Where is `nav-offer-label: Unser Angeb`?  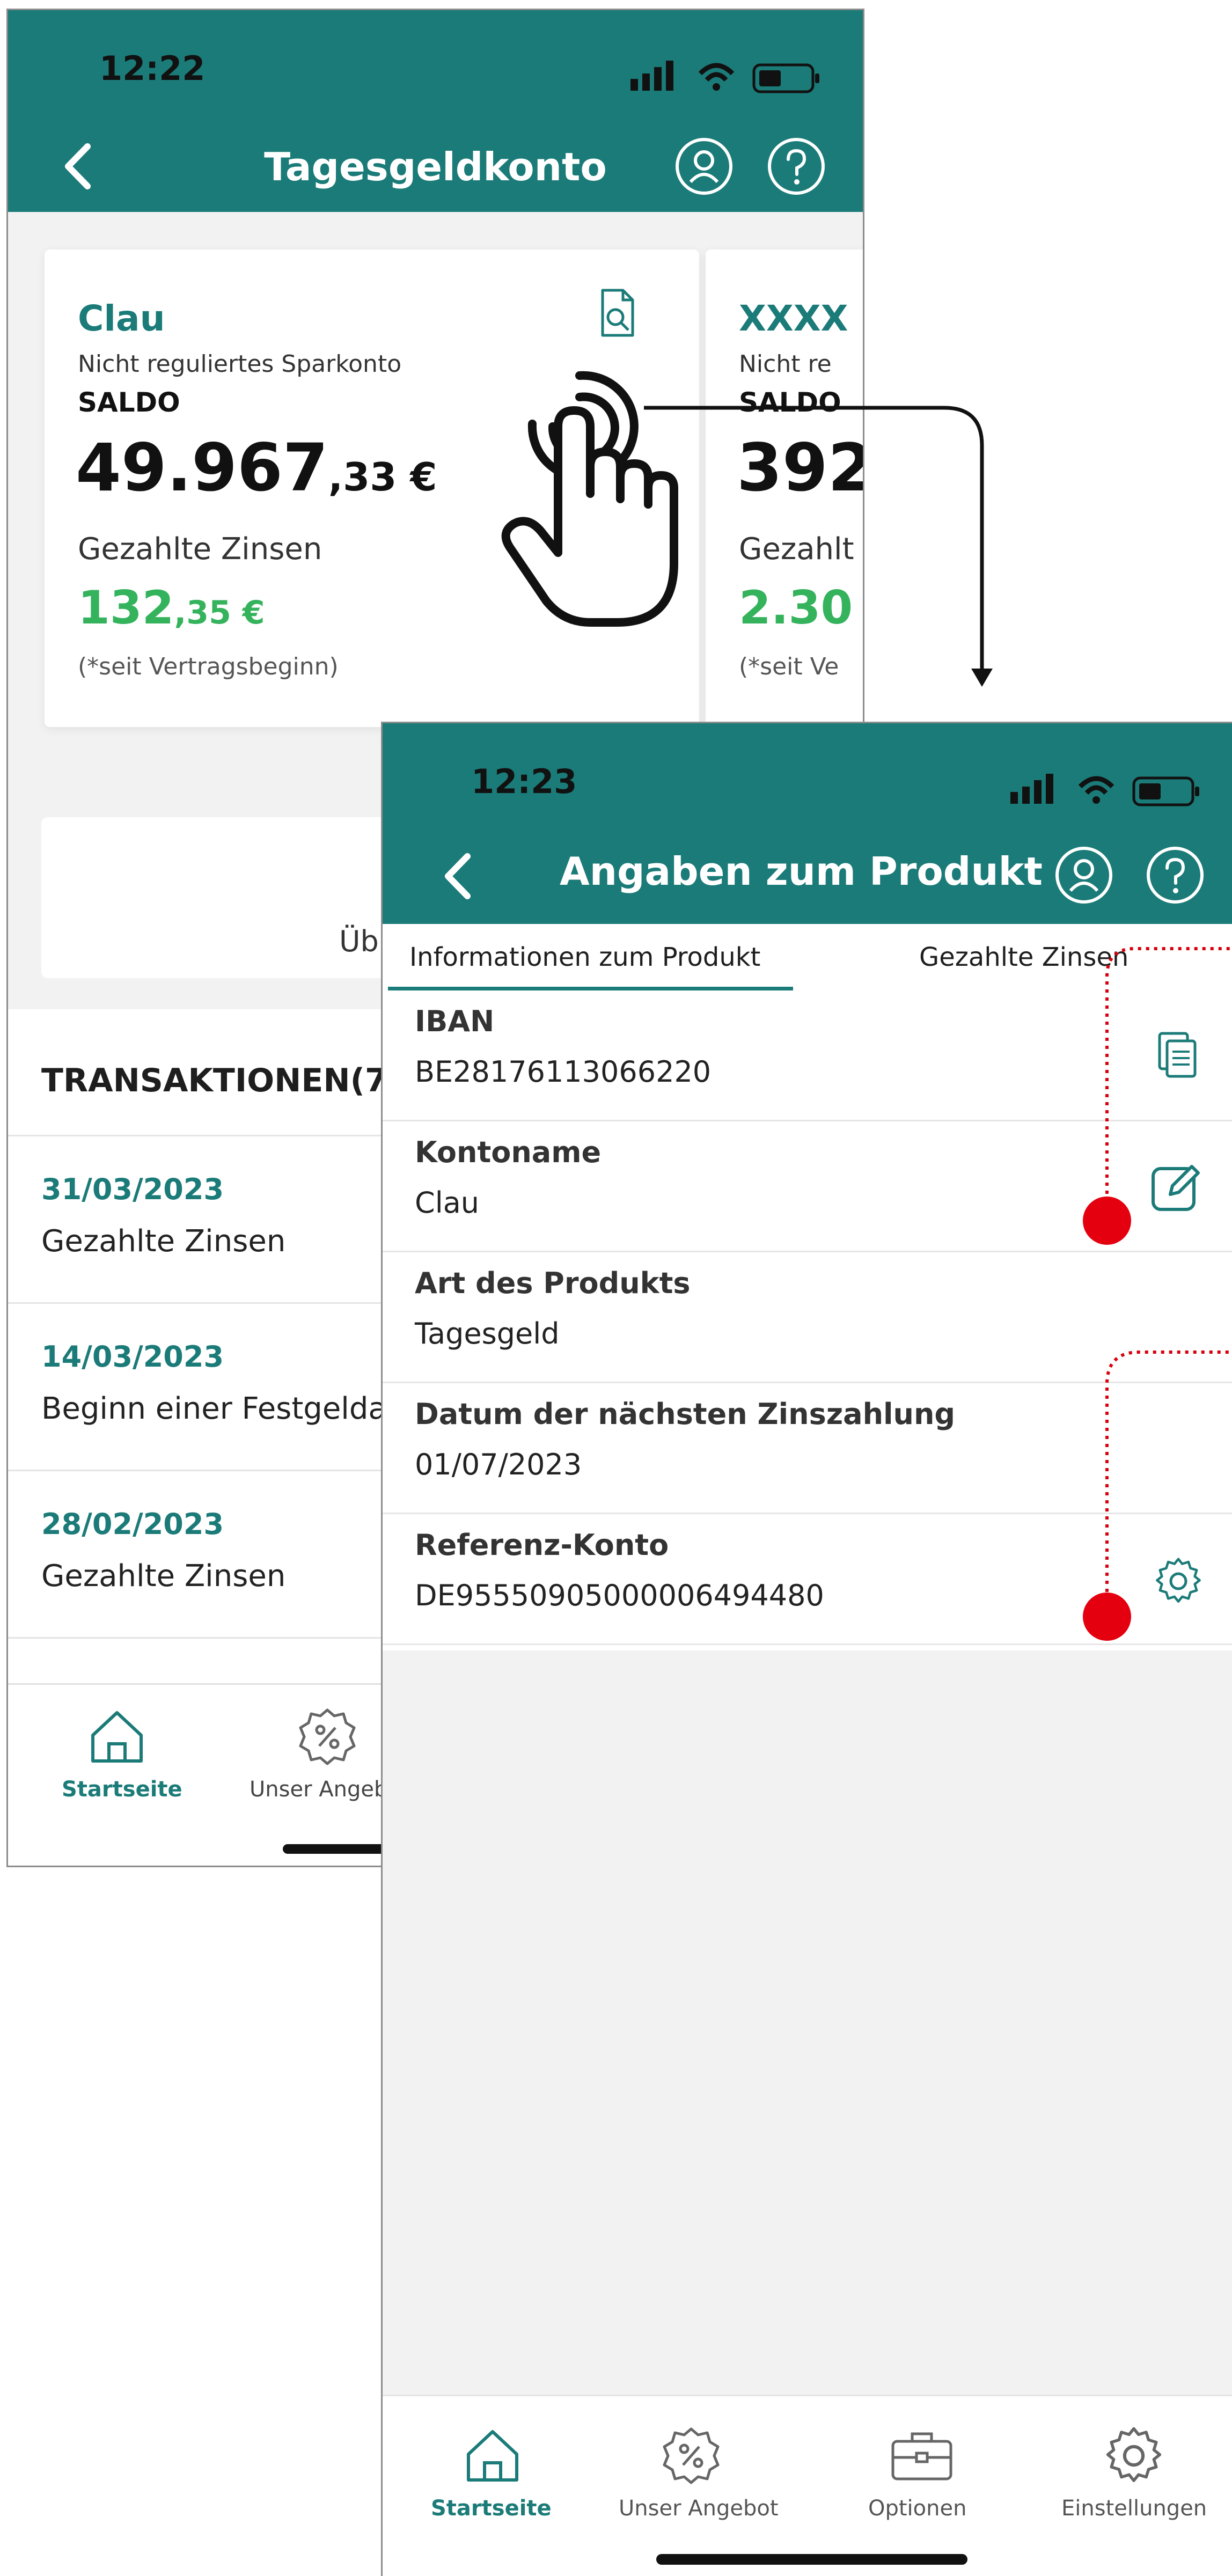 nav-offer-label: Unser Angeb is located at coordinates (318, 1789).